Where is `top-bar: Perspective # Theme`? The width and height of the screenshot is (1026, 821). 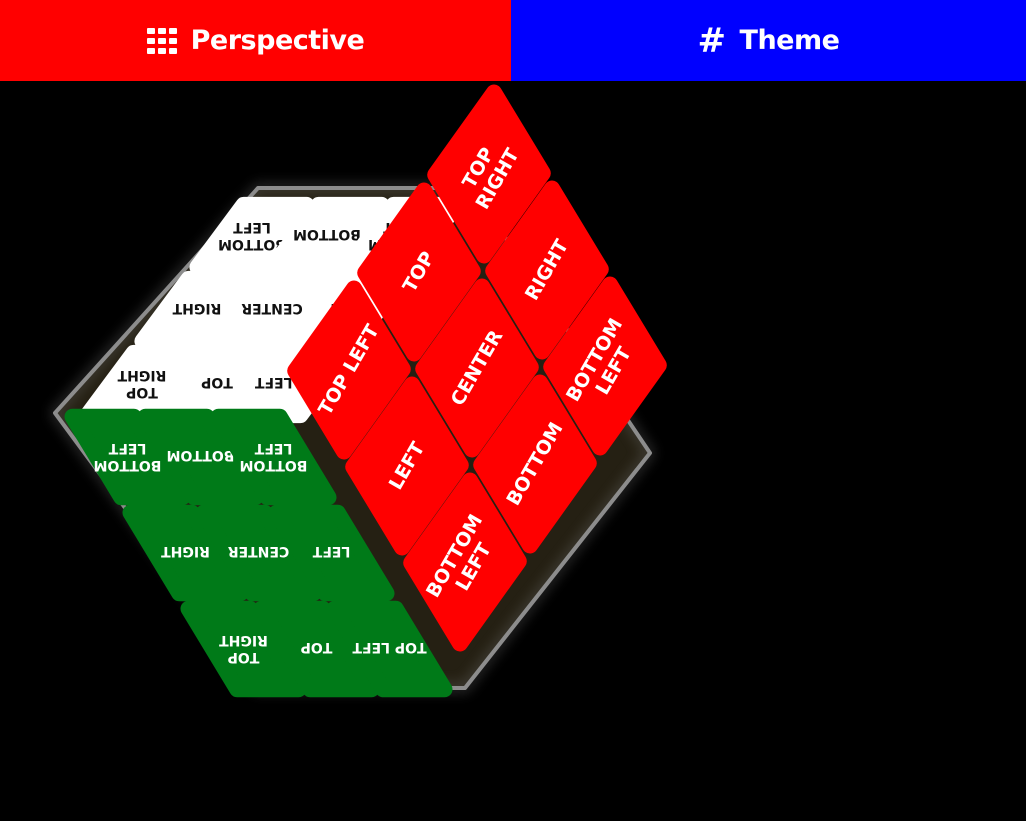 top-bar: Perspective # Theme is located at coordinates (513, 40).